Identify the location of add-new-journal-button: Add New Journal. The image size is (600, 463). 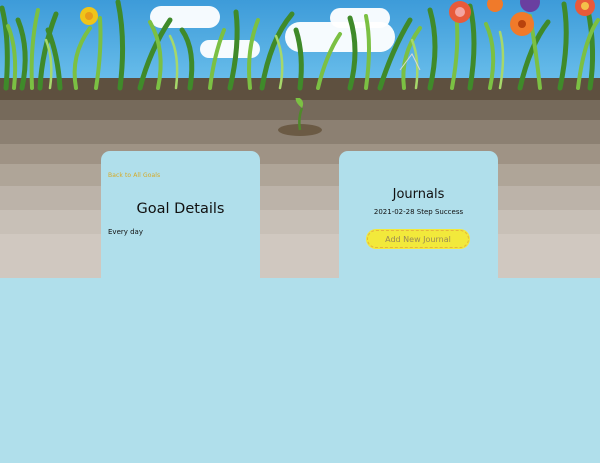
(418, 239).